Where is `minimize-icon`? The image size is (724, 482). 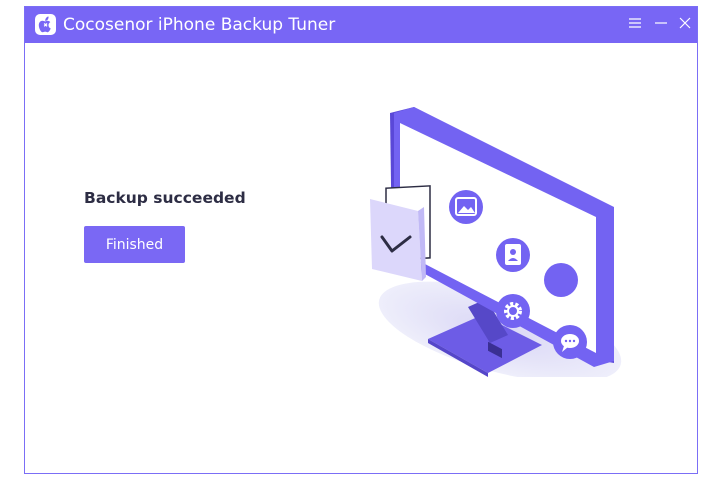
minimize-icon is located at coordinates (661, 23).